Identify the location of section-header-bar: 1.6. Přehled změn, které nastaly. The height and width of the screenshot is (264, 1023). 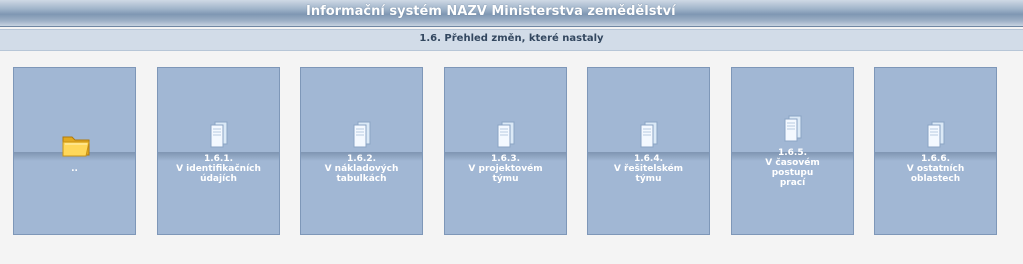
(511, 40).